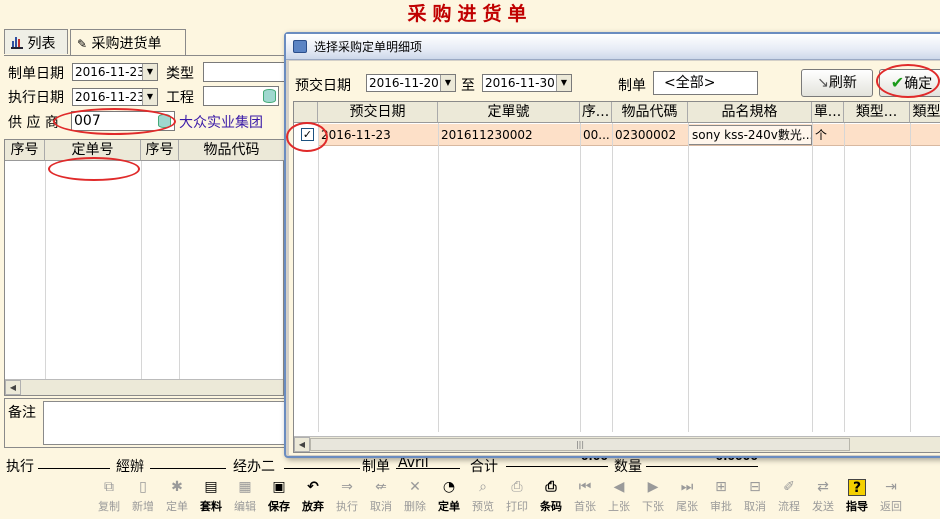 This screenshot has height=519, width=940. Describe the element at coordinates (145, 55) in the screenshot. I see `tab-divider` at that location.